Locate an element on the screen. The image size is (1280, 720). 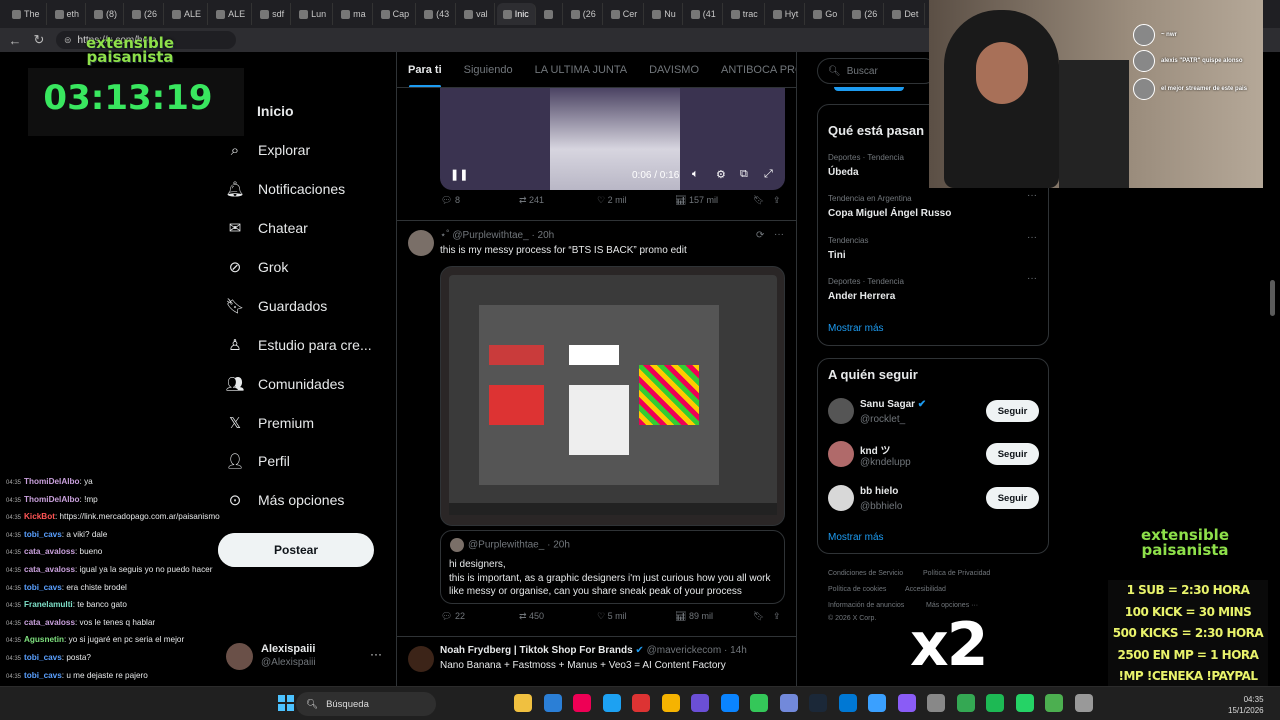
opera-icon is located at coordinates (641, 703).